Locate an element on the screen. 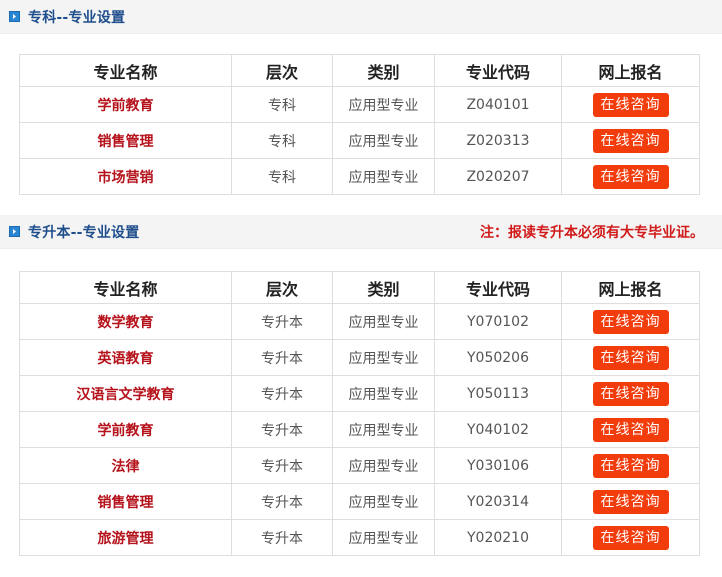 The image size is (722, 577). requirement-note: 注：报读专升本必须有大专毕业证。 is located at coordinates (592, 232).